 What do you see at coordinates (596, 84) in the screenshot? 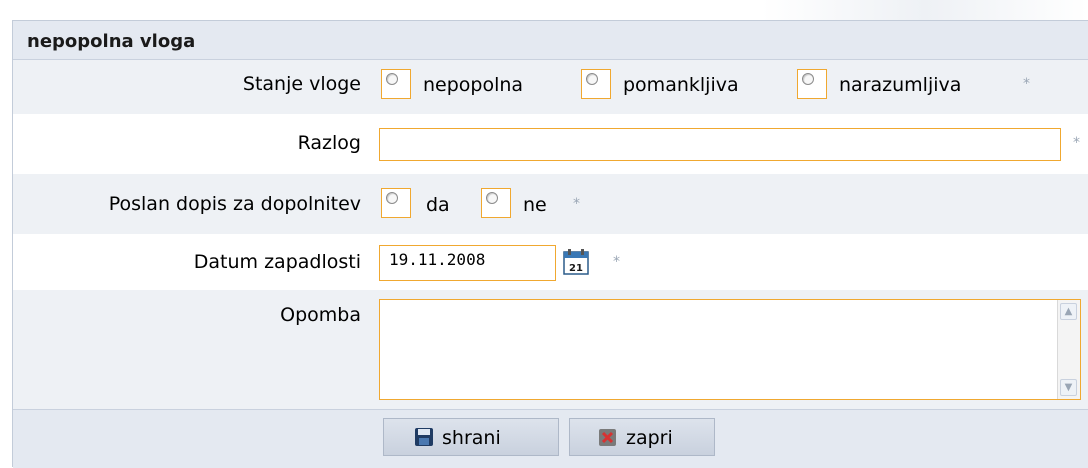
I see `radio-pomankljiva` at bounding box center [596, 84].